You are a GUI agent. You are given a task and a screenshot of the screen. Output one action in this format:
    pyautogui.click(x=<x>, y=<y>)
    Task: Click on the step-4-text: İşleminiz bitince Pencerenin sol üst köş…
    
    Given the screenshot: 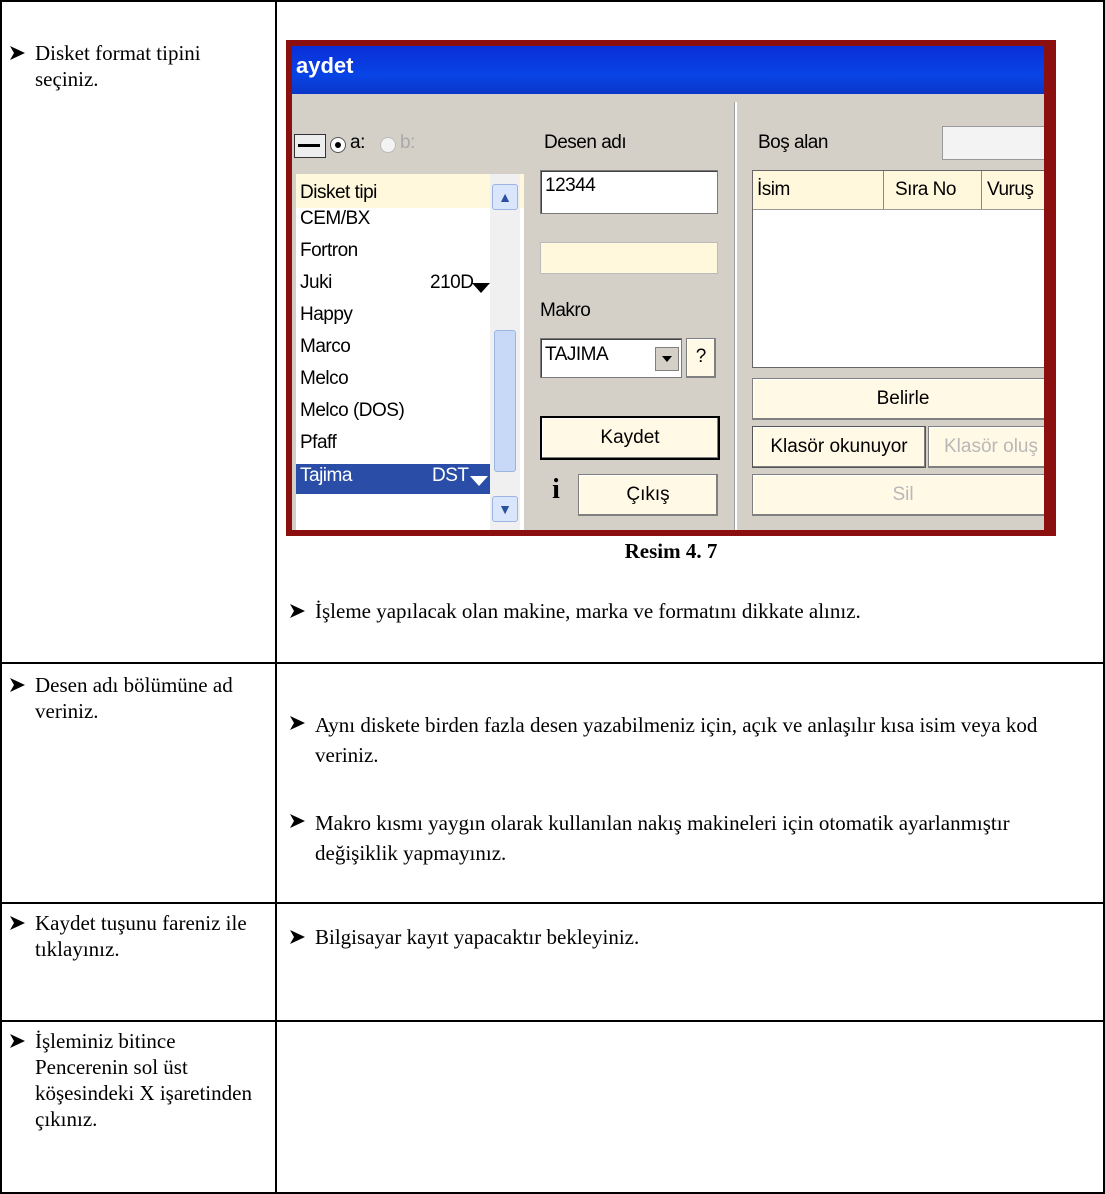 What is the action you would take?
    pyautogui.click(x=137, y=1080)
    